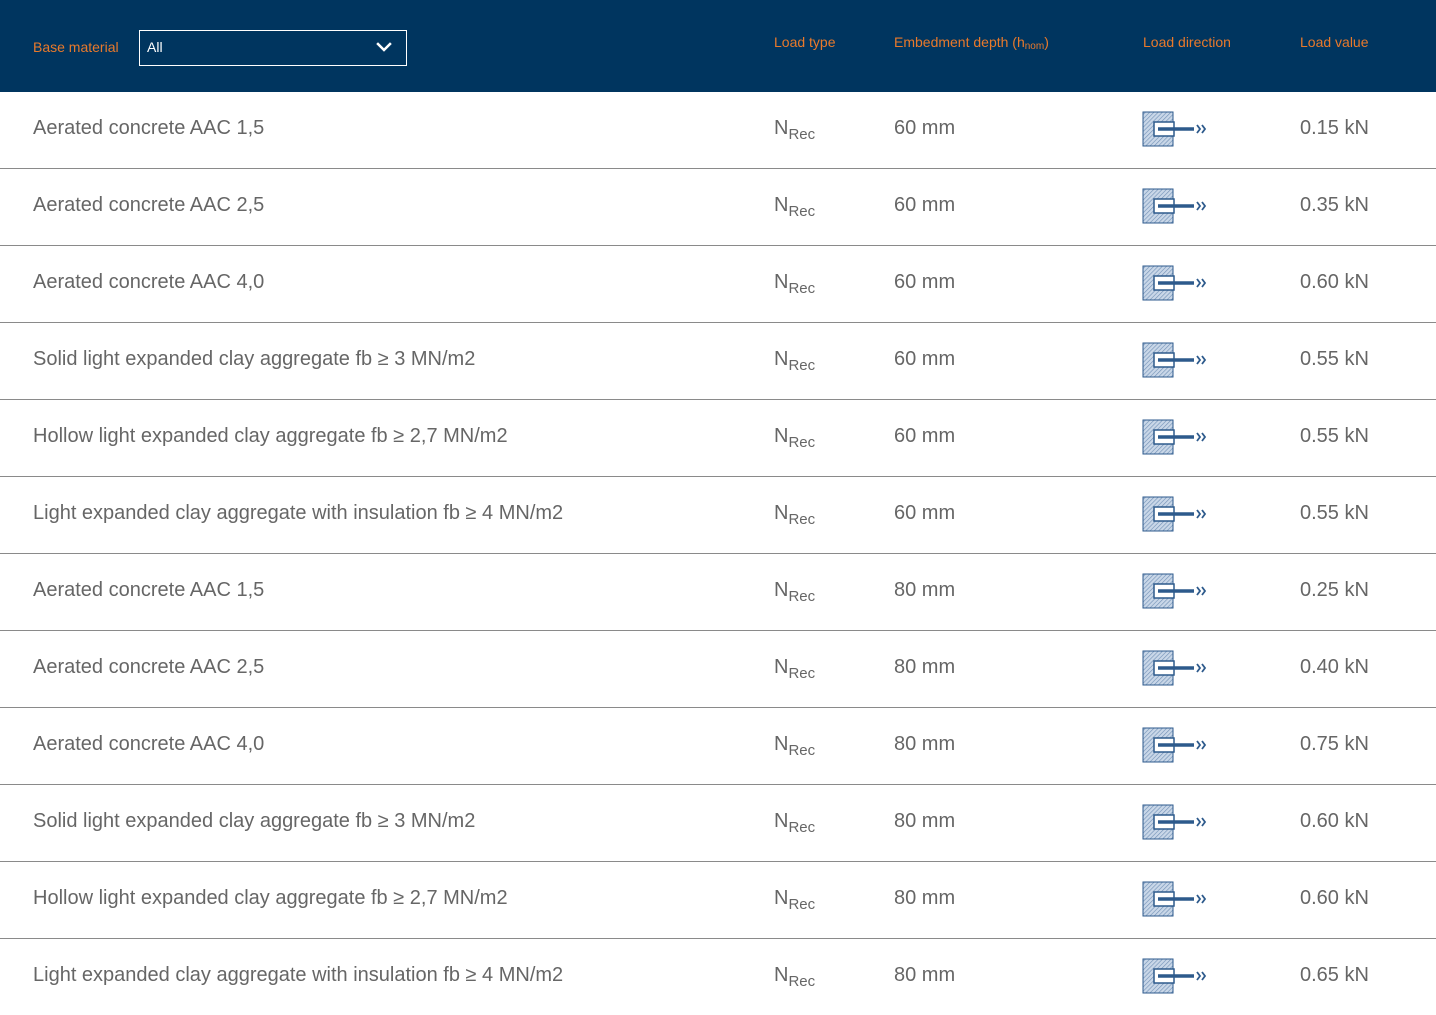 The width and height of the screenshot is (1436, 1015). Describe the element at coordinates (1334, 42) in the screenshot. I see `load-value-header: Load value` at that location.